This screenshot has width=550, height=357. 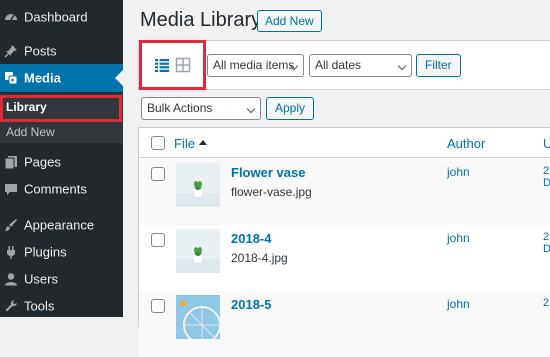 What do you see at coordinates (56, 17) in the screenshot?
I see `sidebar-item-label: Dashboard` at bounding box center [56, 17].